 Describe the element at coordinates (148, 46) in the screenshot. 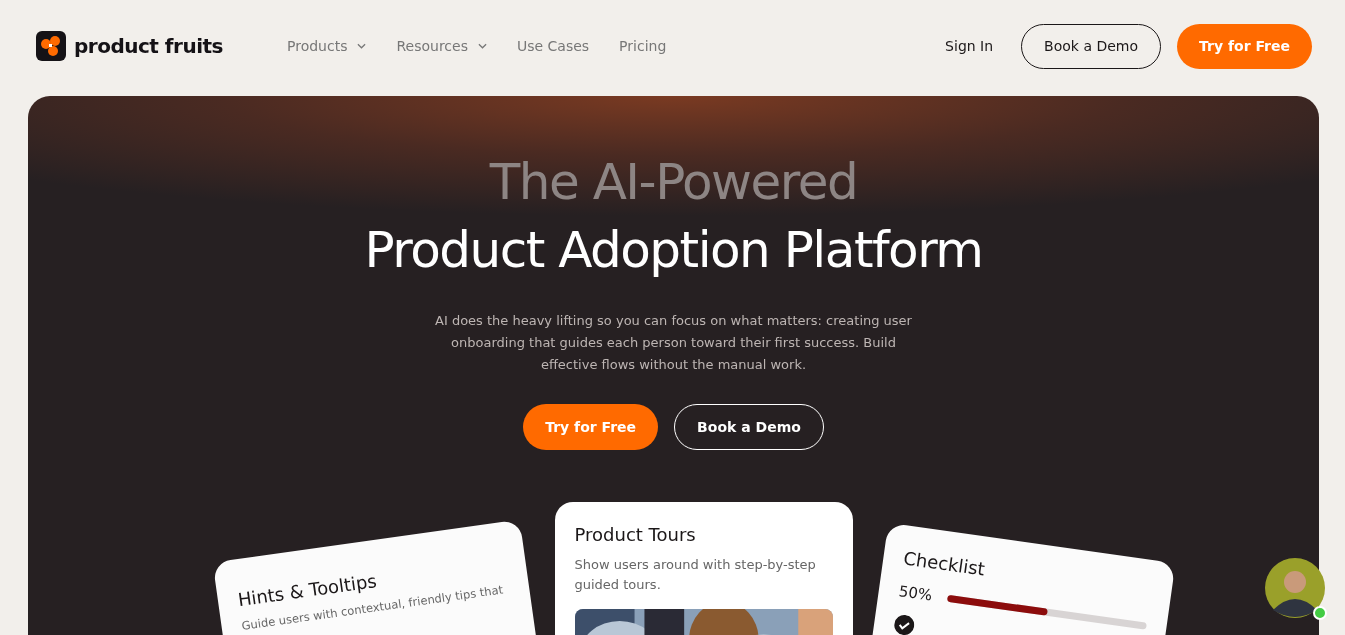

I see `logo-text: product fruits` at that location.